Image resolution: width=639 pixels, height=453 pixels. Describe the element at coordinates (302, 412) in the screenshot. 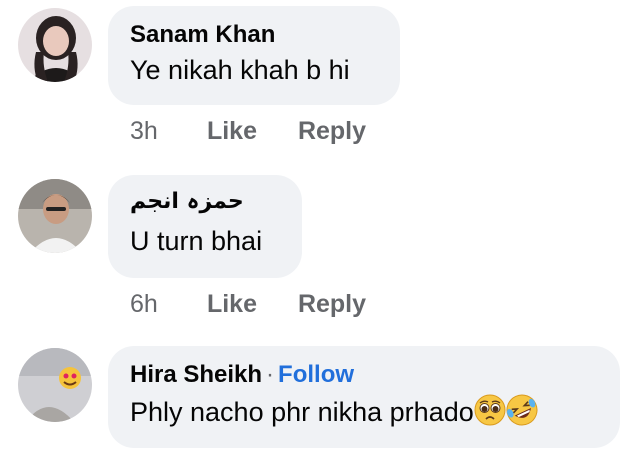

I see `comment-text: Phly nacho phr nikha prhado` at that location.